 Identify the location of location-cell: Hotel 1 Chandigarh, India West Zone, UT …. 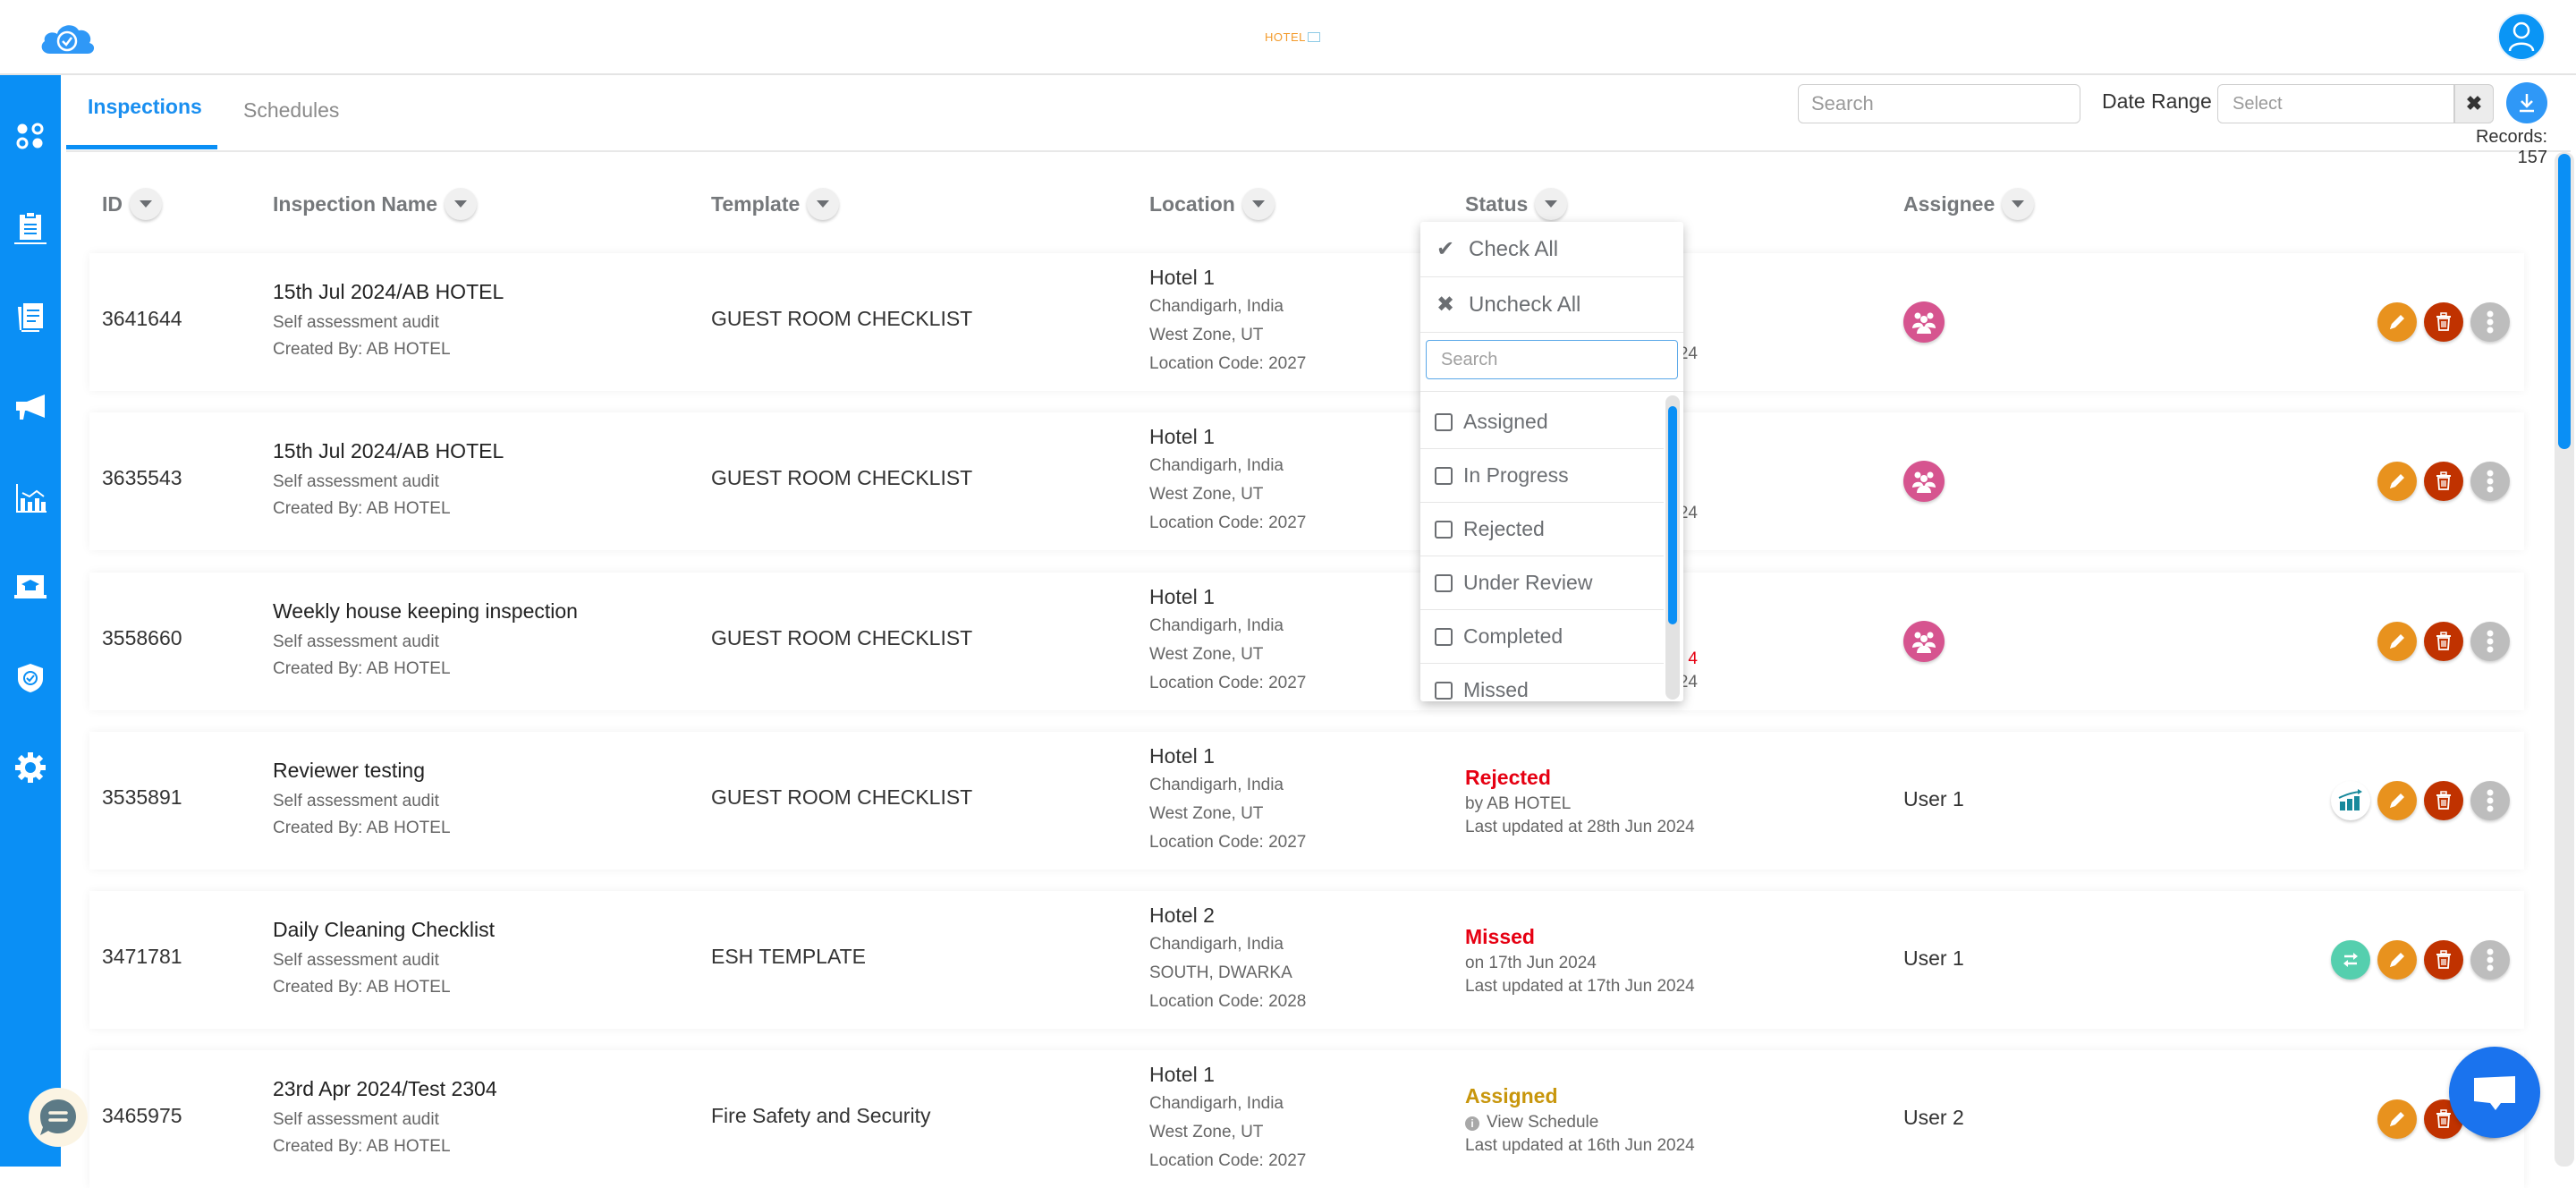
(1227, 799).